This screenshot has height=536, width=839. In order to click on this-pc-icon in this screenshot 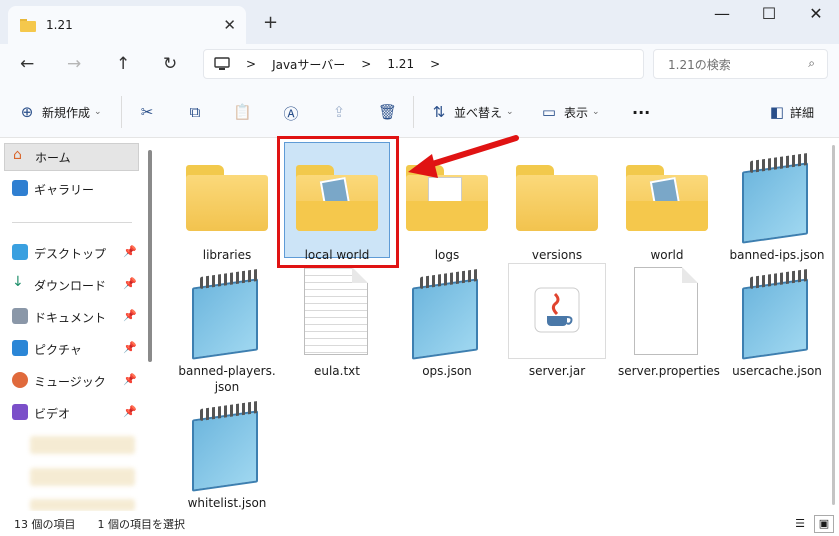, I will do `click(222, 63)`.